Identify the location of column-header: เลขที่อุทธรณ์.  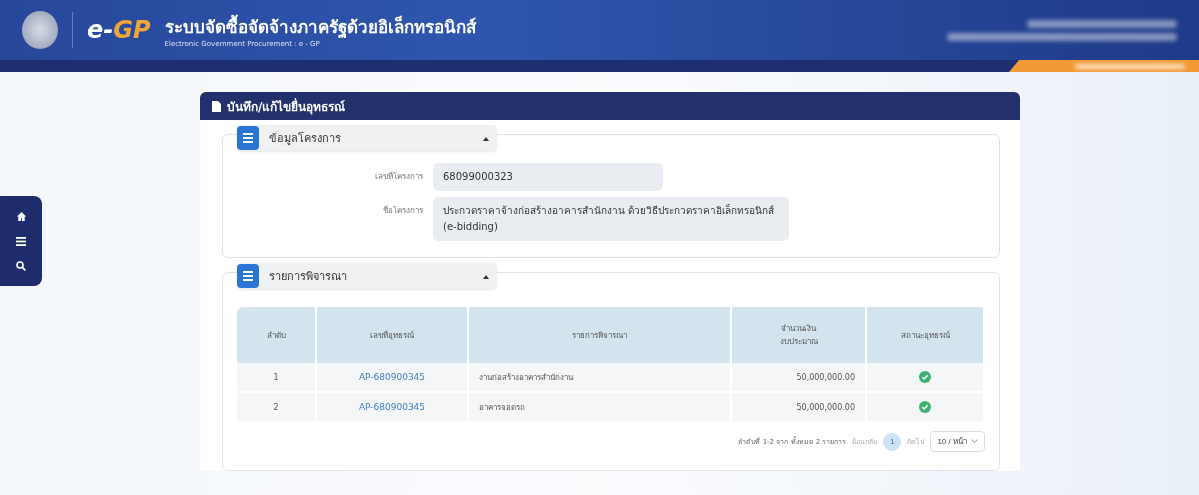
(393, 335).